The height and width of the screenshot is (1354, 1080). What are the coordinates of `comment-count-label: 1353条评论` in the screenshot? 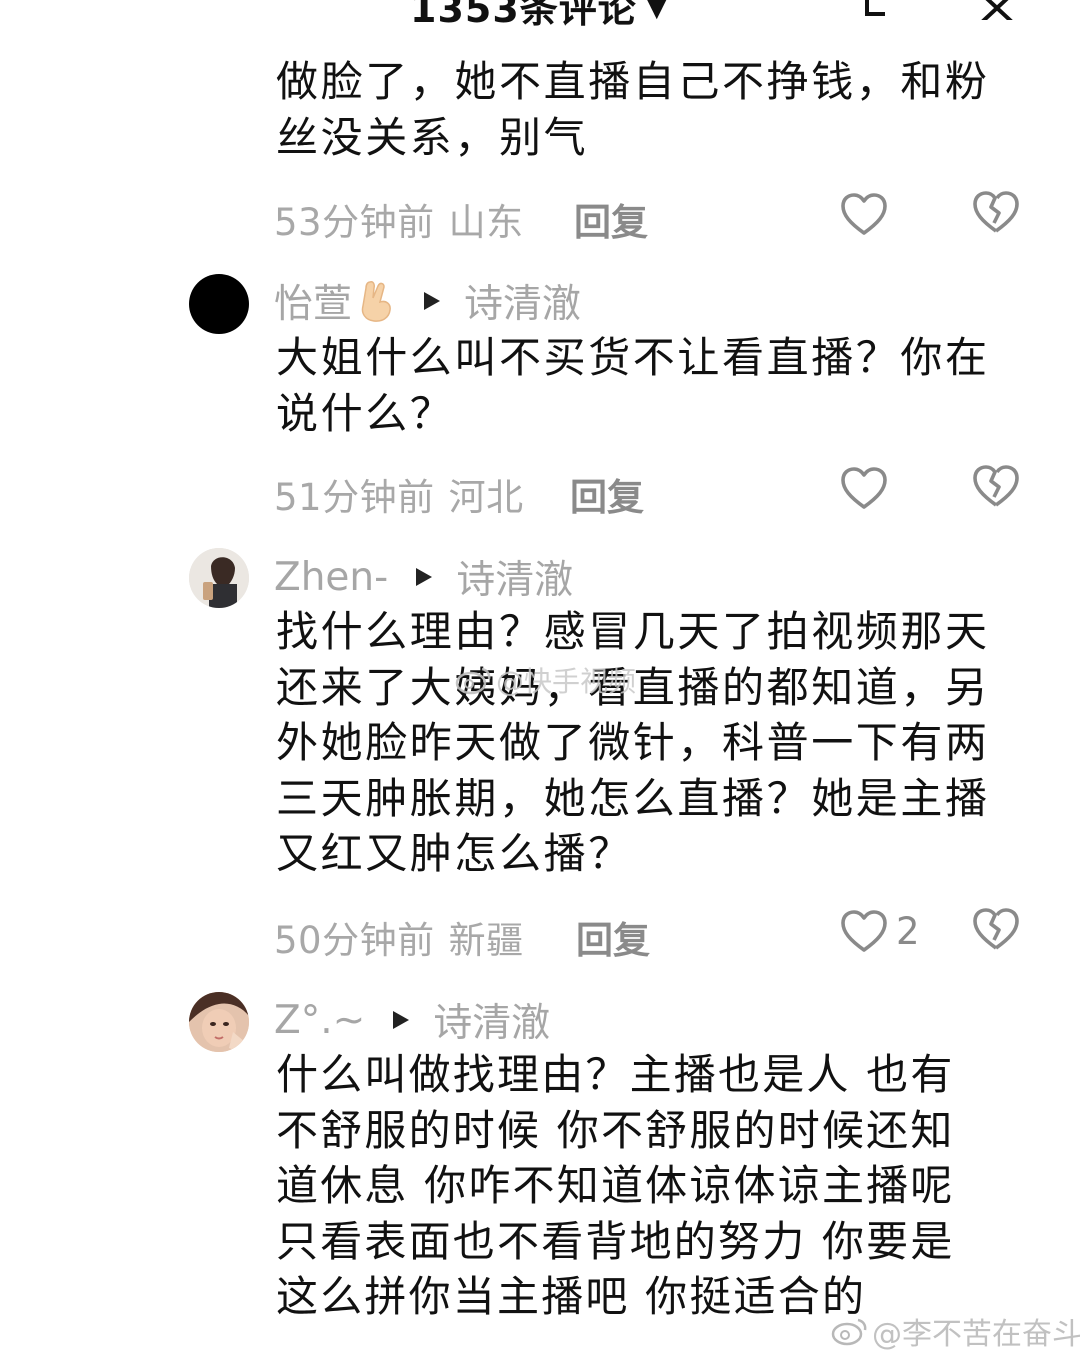 It's located at (523, 15).